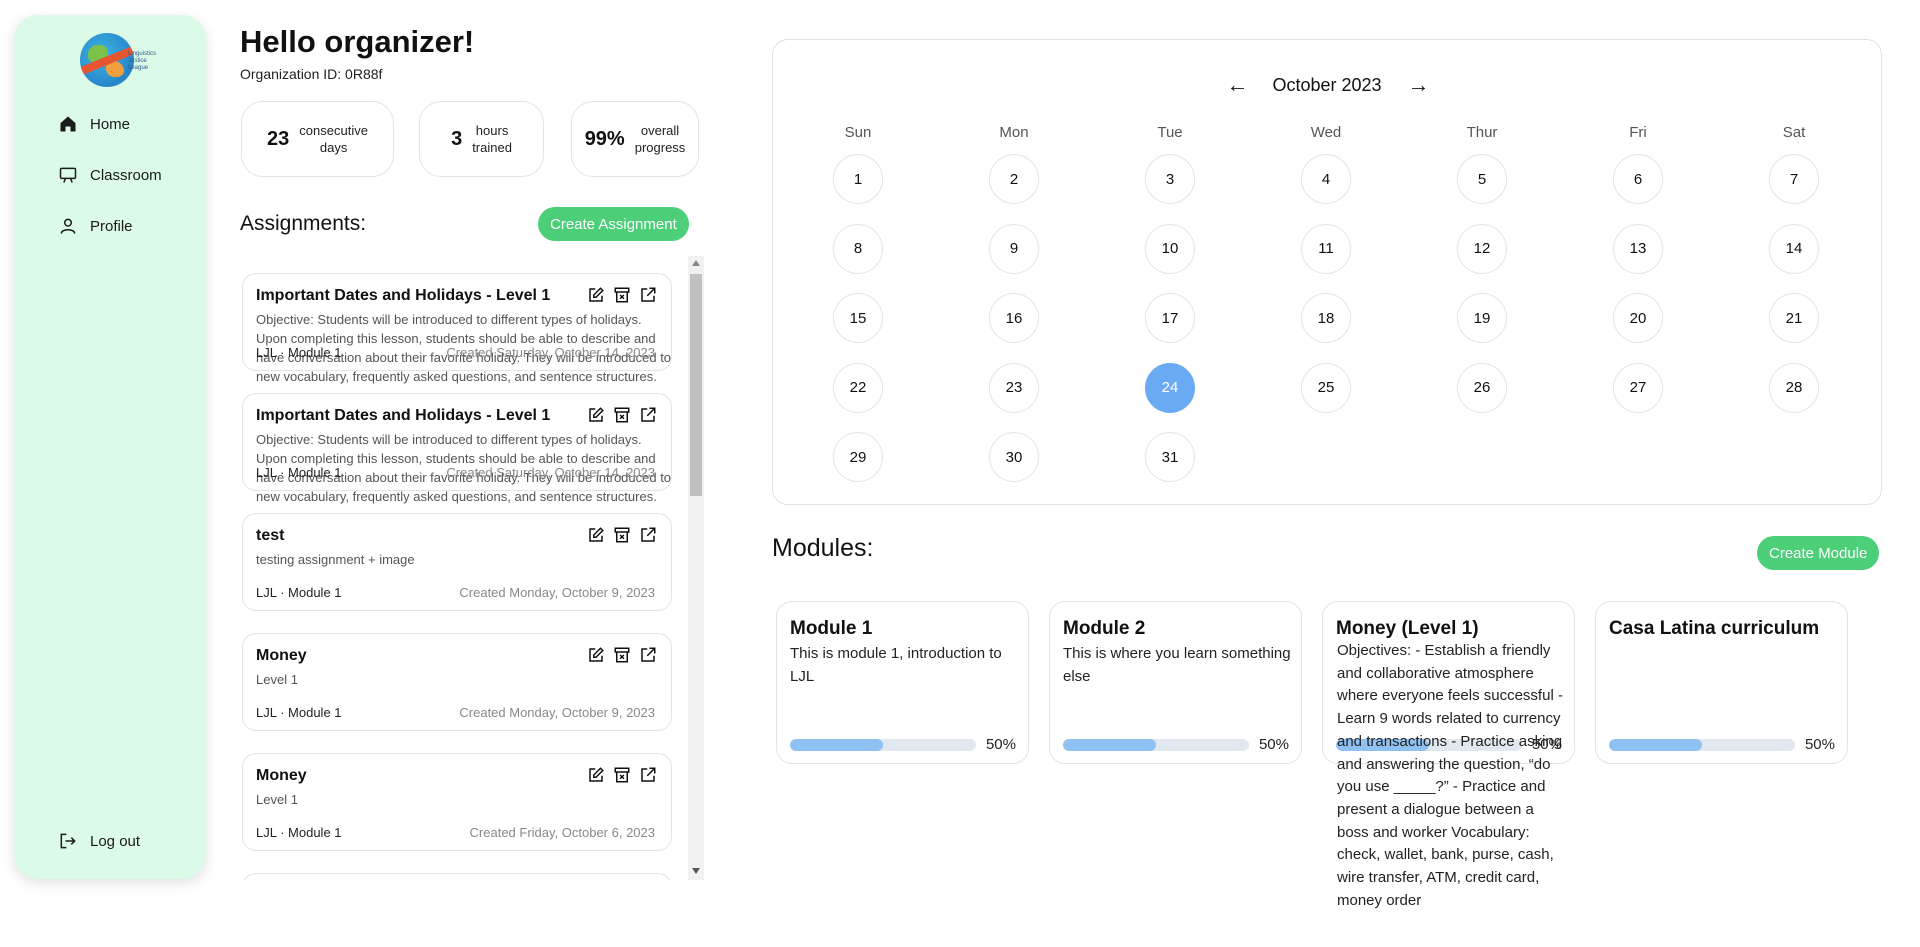 This screenshot has height=947, width=1920. What do you see at coordinates (270, 535) in the screenshot?
I see `assignment-title: test` at bounding box center [270, 535].